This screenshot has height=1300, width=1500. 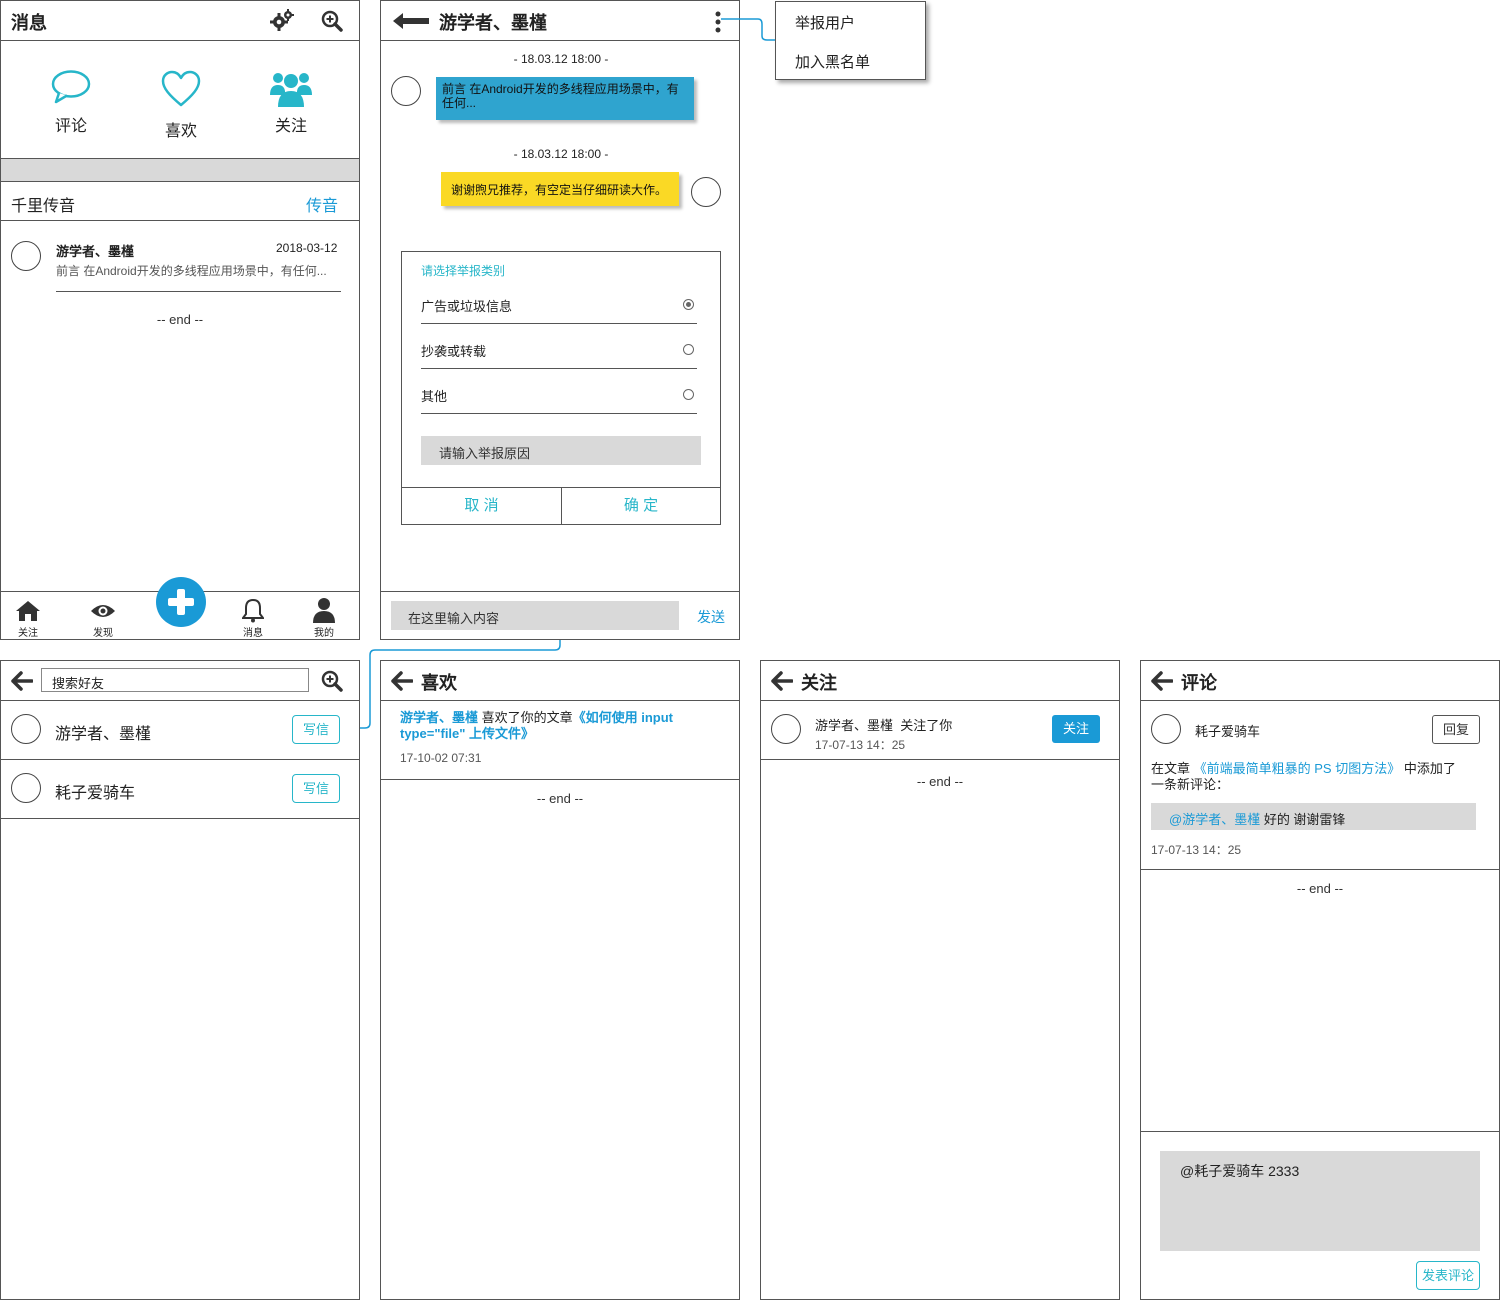 I want to click on quote-text: 好的 谢谢雷锋, so click(x=1303, y=819).